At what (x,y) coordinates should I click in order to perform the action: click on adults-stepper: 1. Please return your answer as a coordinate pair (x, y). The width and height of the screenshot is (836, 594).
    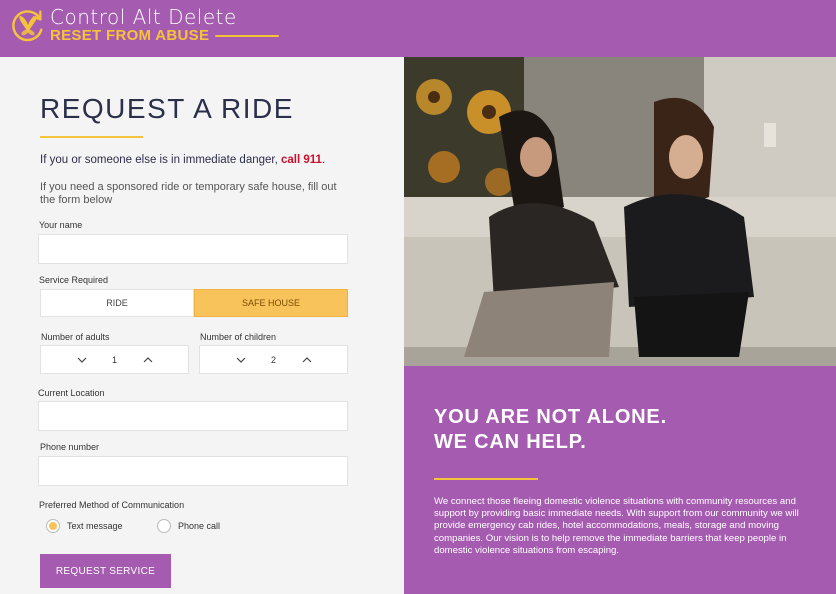
    Looking at the image, I should click on (114, 359).